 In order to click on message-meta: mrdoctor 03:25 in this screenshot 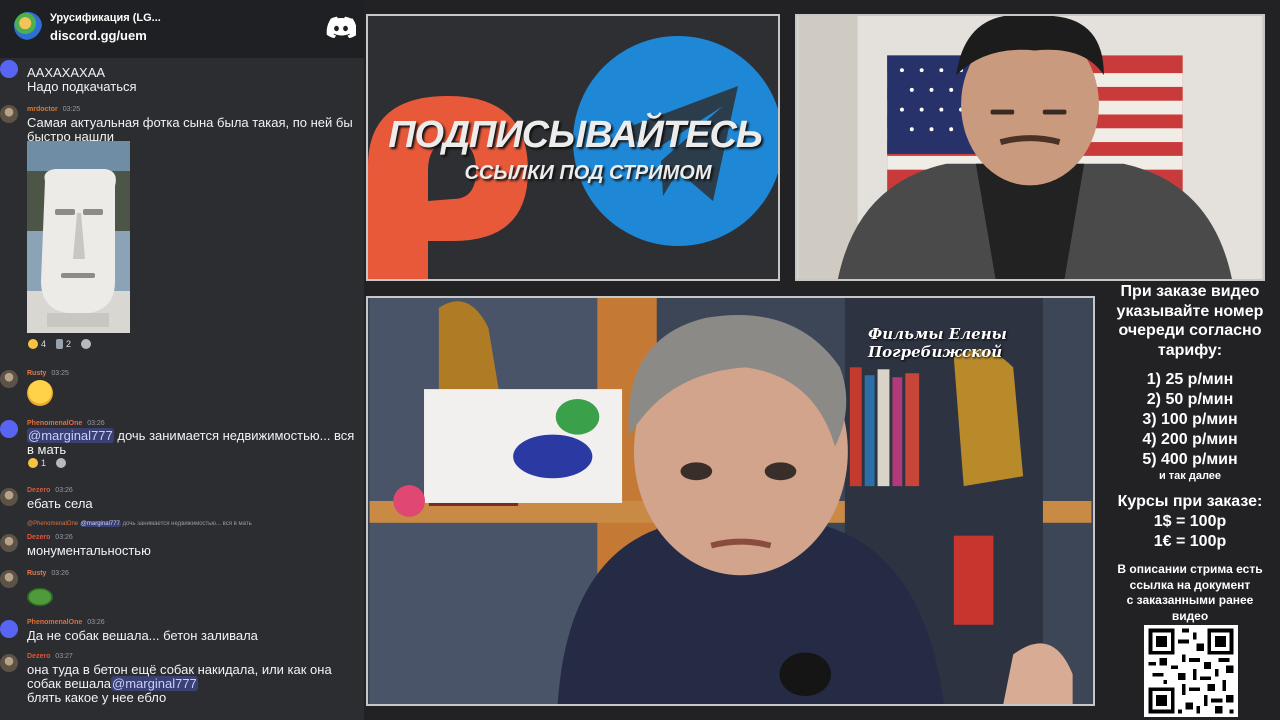, I will do `click(53, 109)`.